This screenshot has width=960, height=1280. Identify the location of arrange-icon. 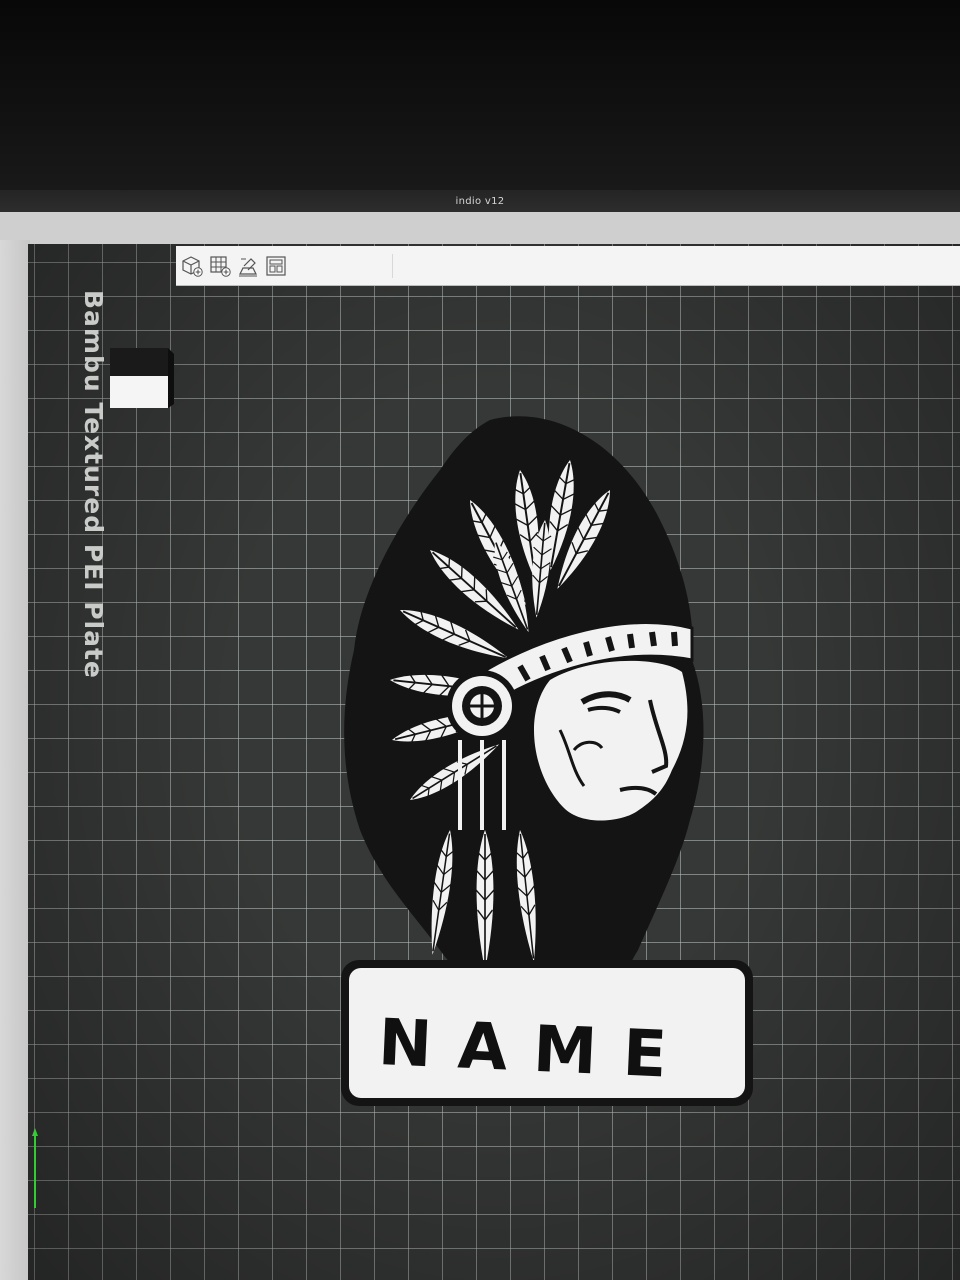
(276, 265).